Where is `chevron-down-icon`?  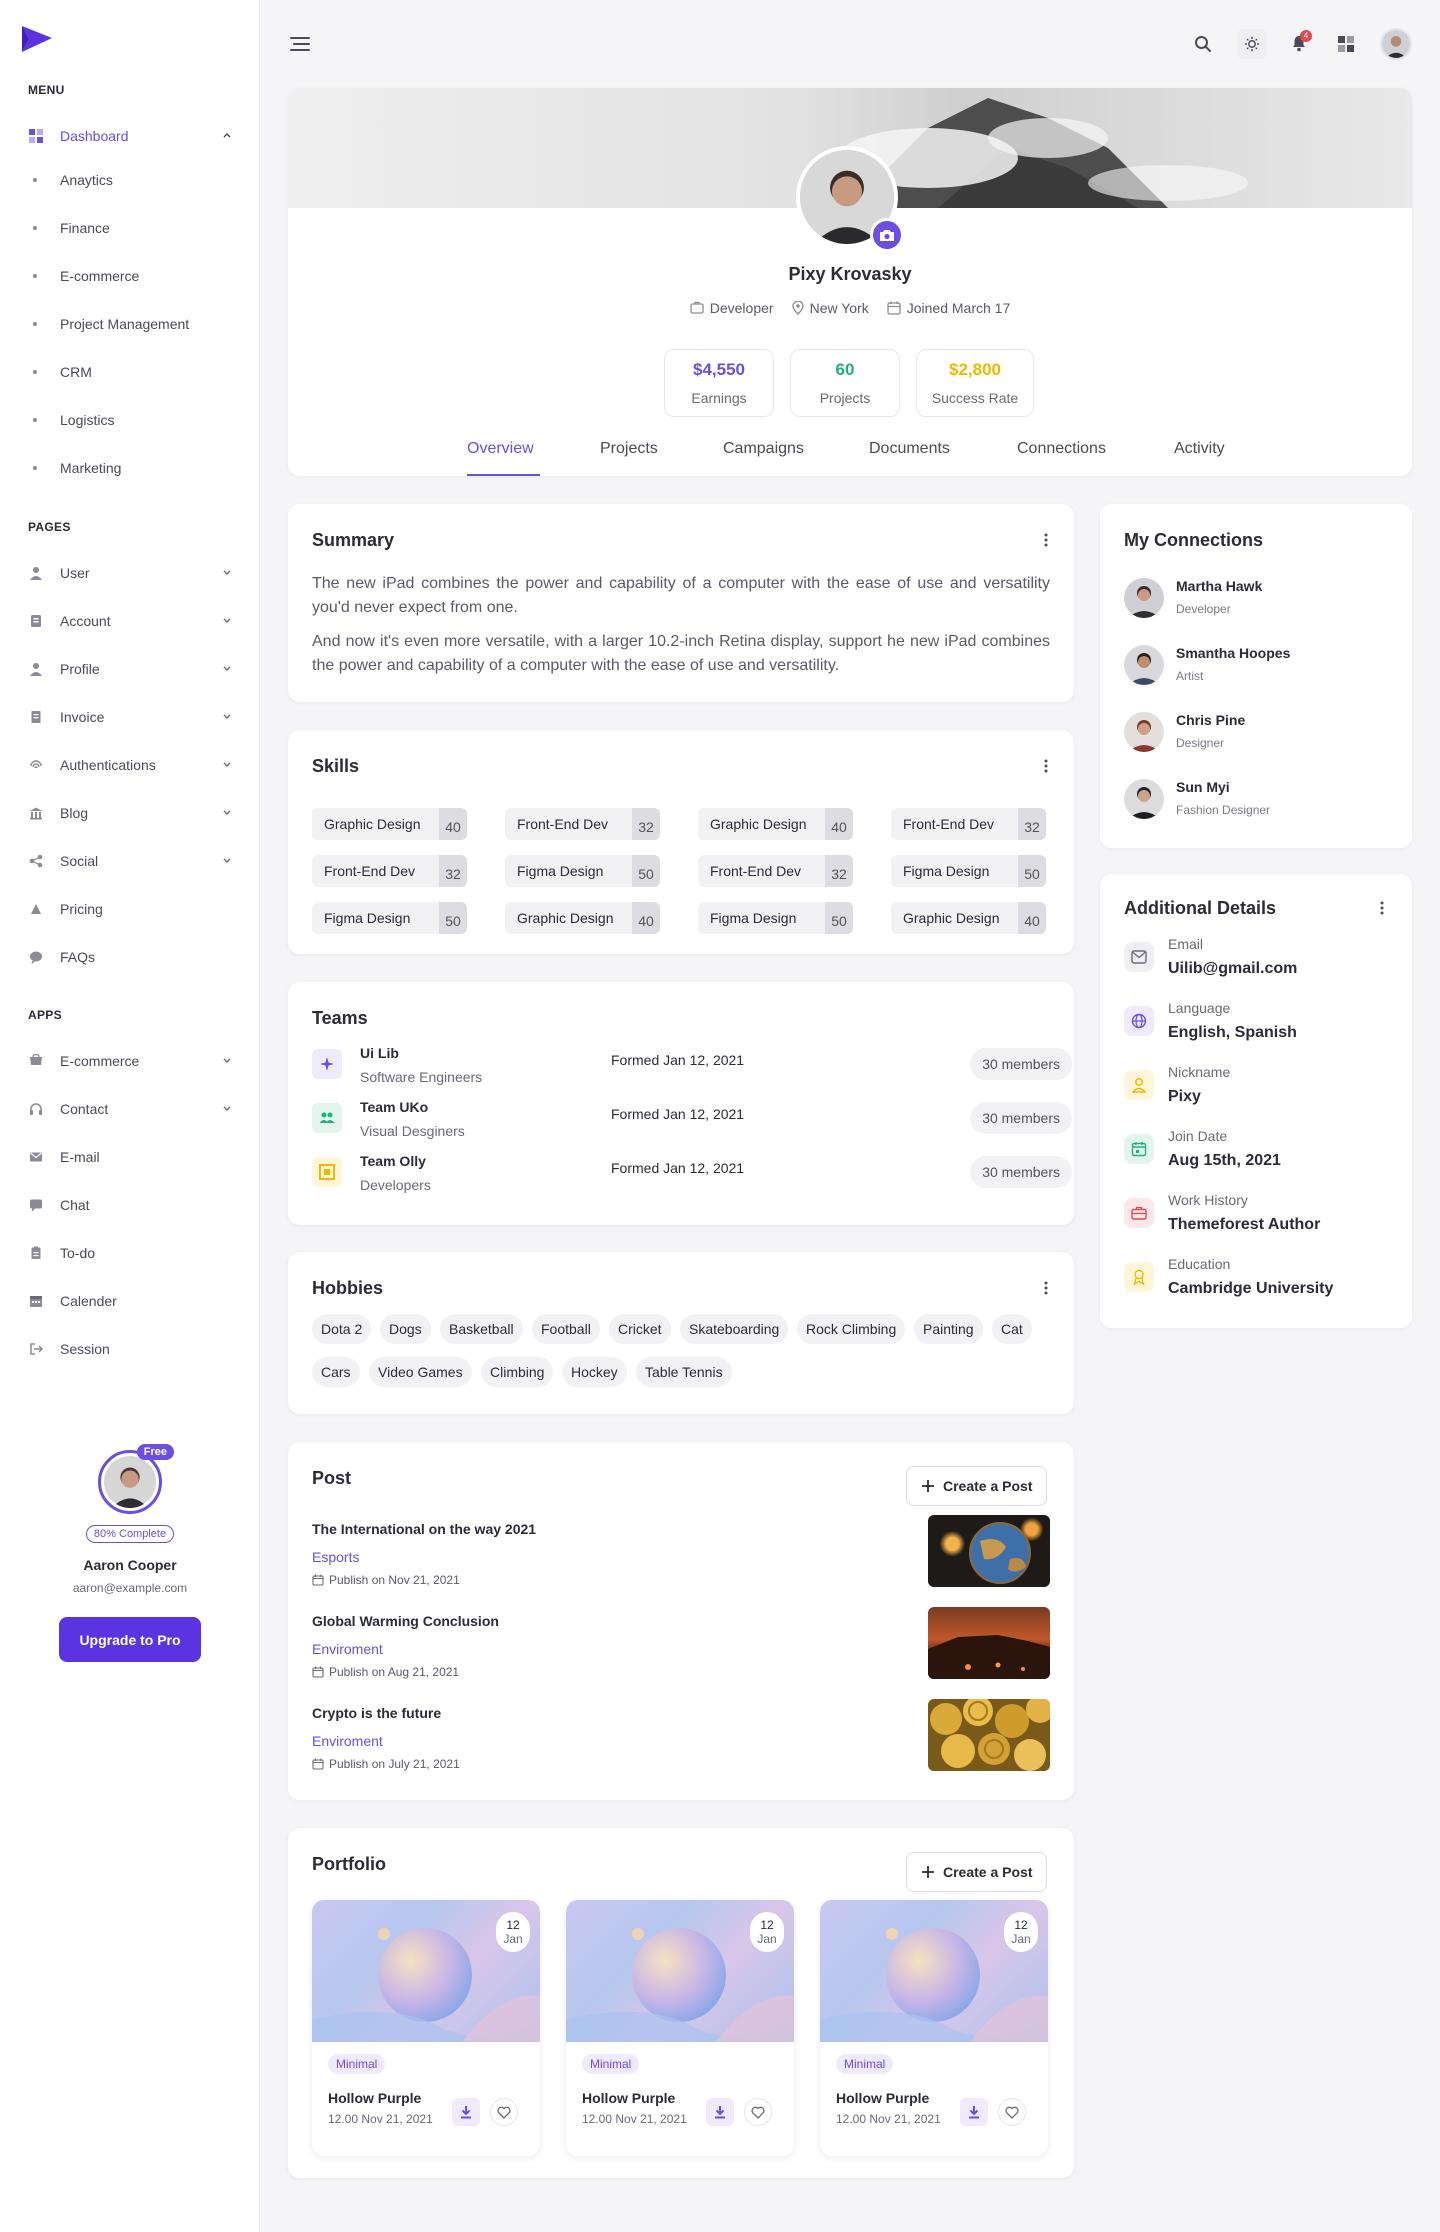 chevron-down-icon is located at coordinates (227, 716).